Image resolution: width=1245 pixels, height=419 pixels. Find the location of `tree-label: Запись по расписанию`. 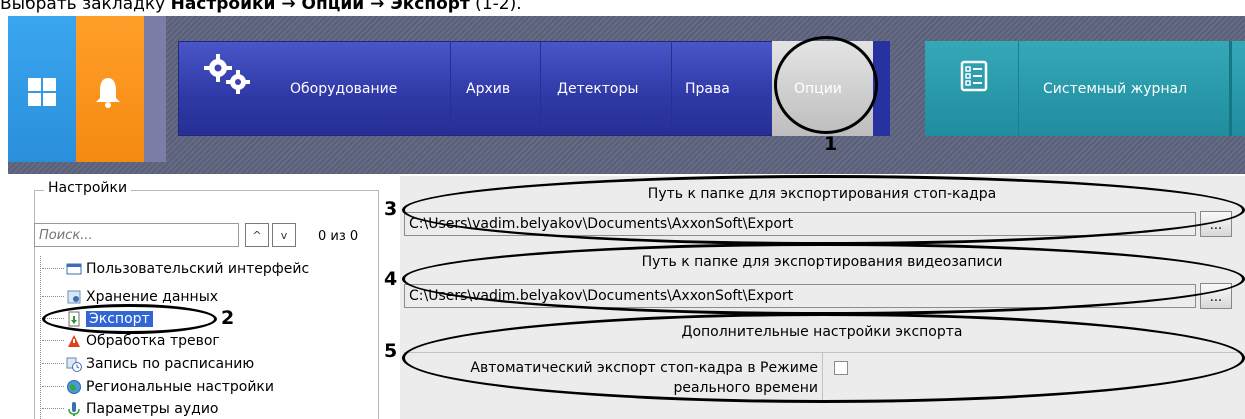

tree-label: Запись по расписанию is located at coordinates (170, 363).